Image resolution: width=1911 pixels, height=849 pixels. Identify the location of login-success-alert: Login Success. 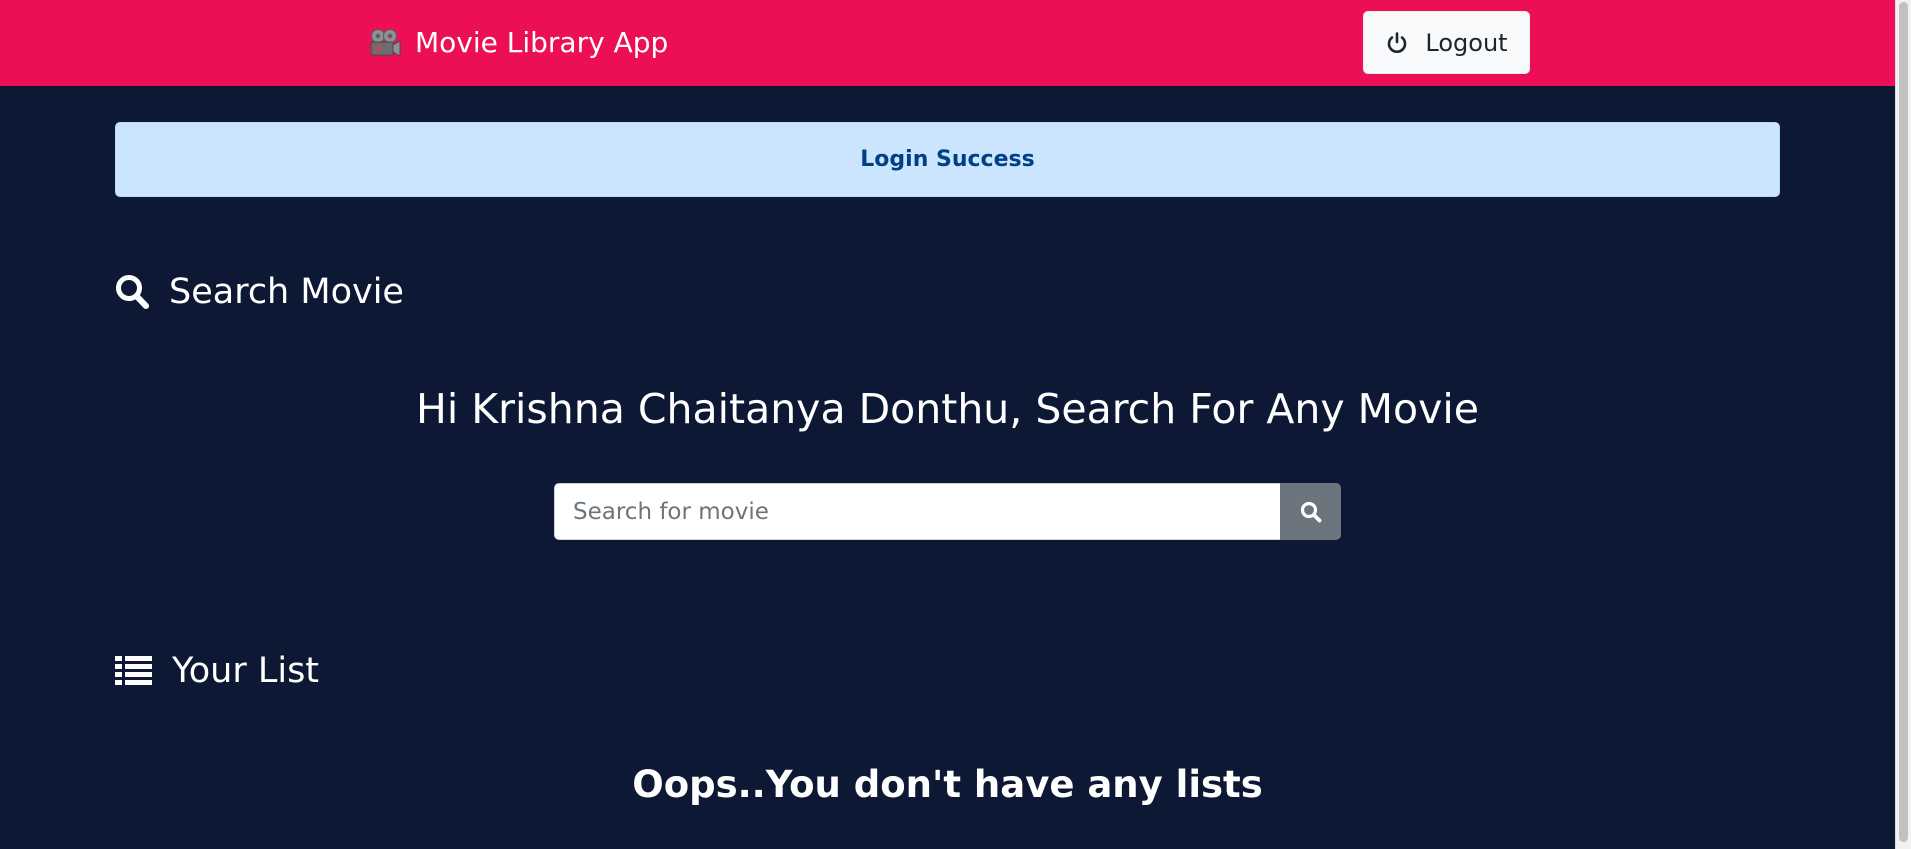
(947, 159).